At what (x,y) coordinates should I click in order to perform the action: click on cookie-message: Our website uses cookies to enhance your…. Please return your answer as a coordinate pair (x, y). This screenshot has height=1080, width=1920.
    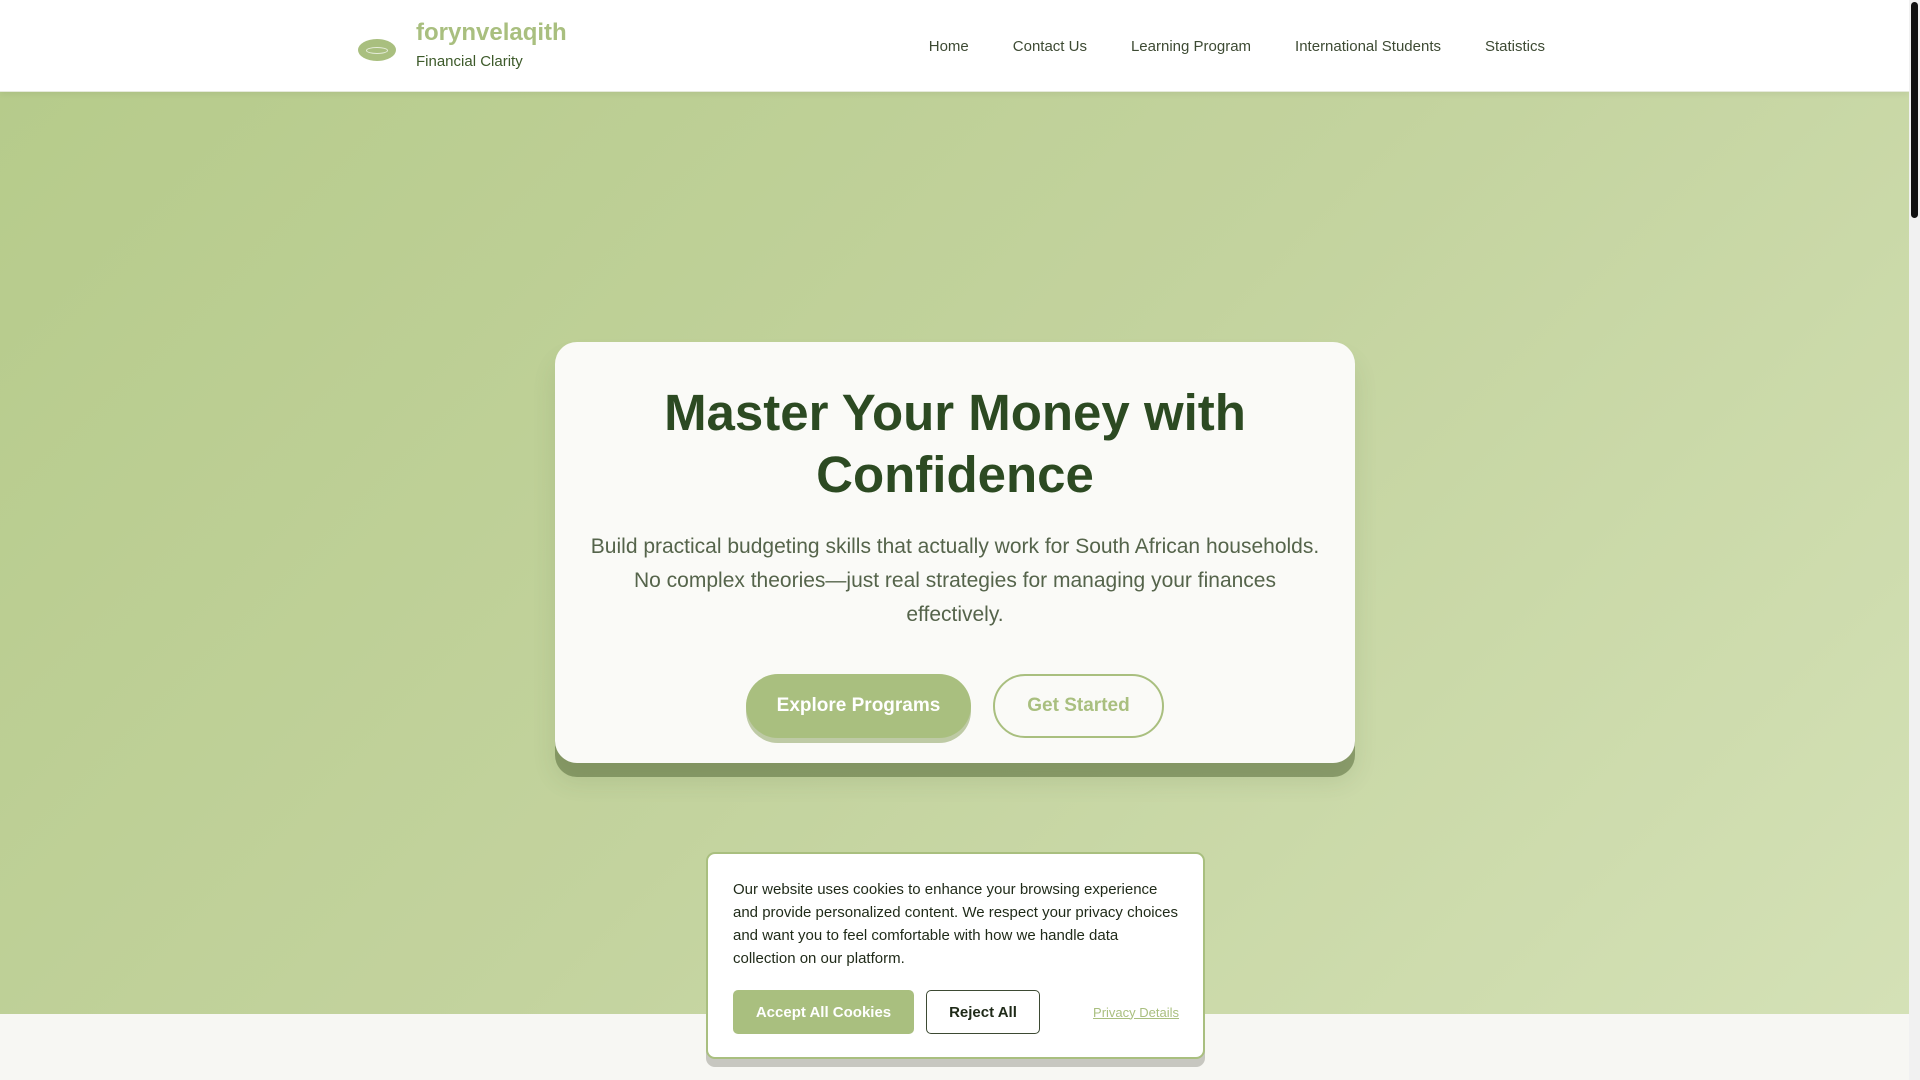
    Looking at the image, I should click on (955, 924).